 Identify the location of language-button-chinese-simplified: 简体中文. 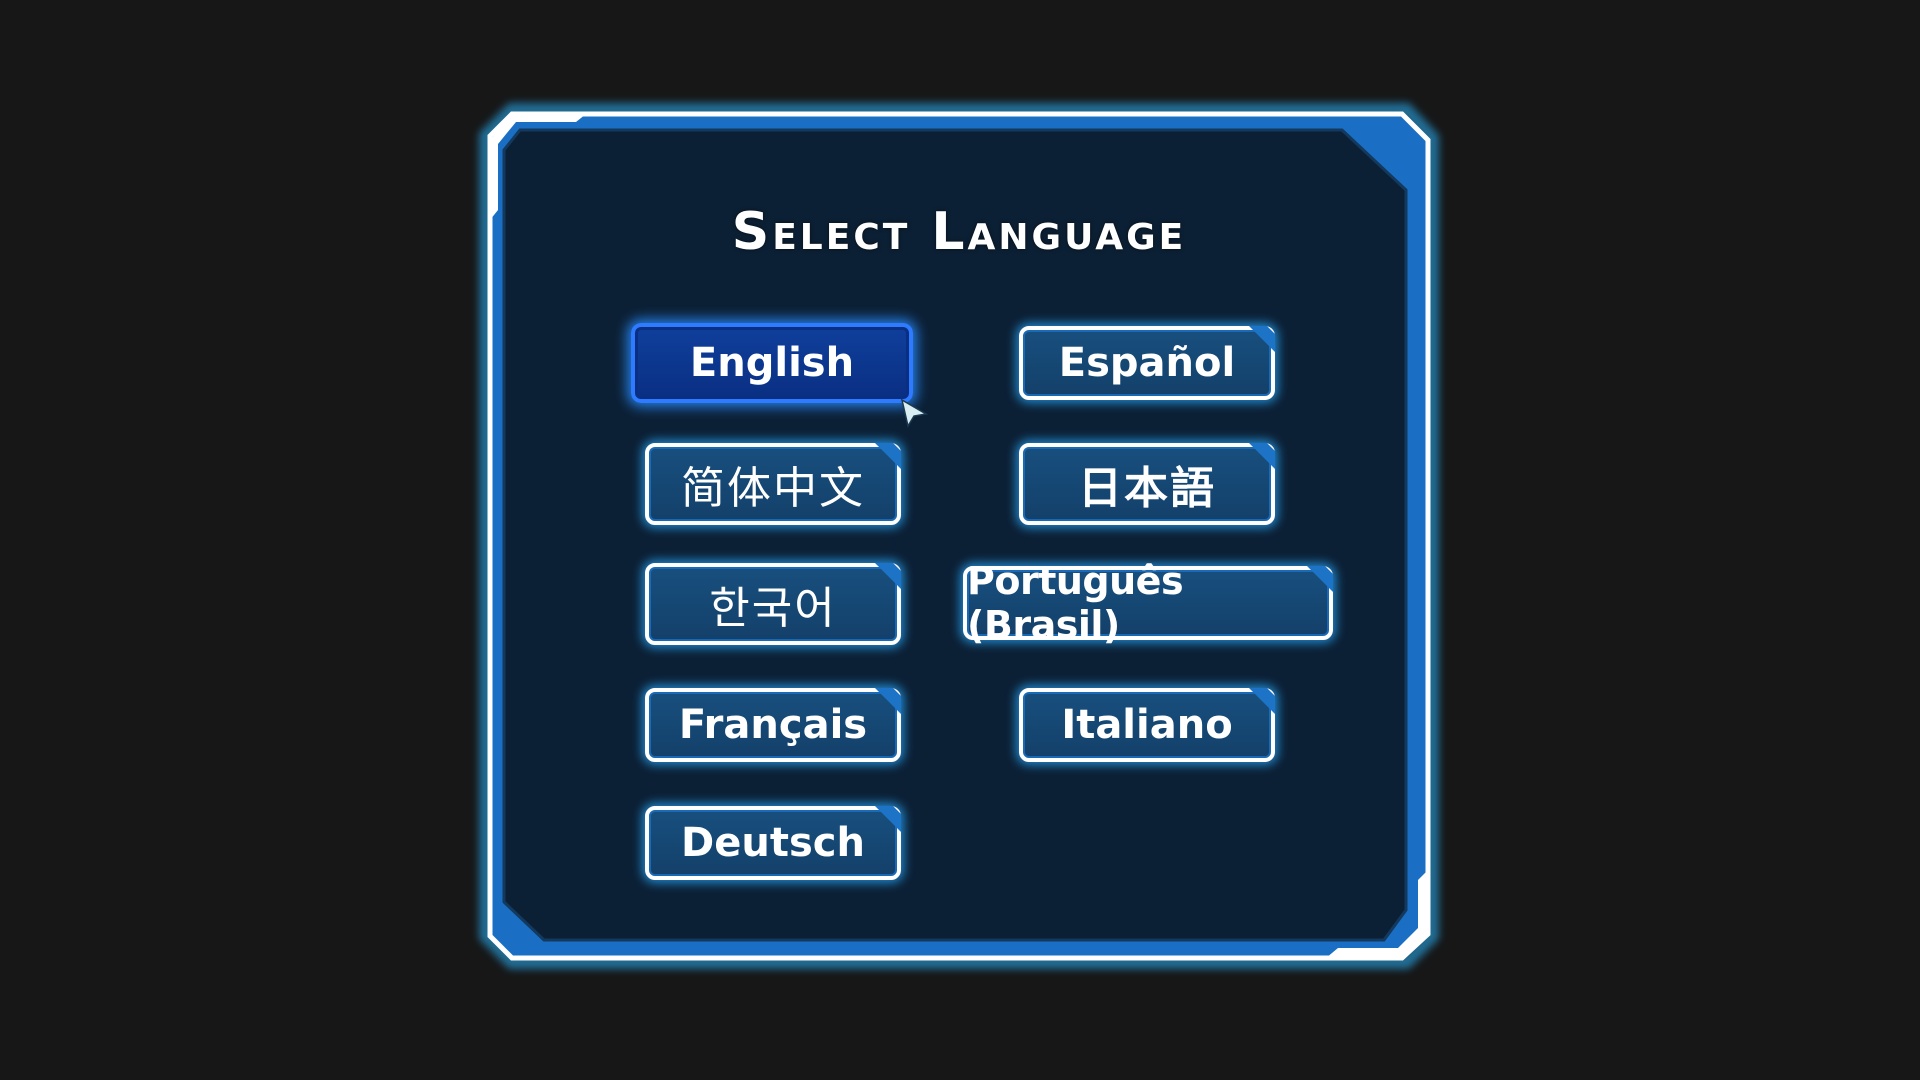
(773, 484).